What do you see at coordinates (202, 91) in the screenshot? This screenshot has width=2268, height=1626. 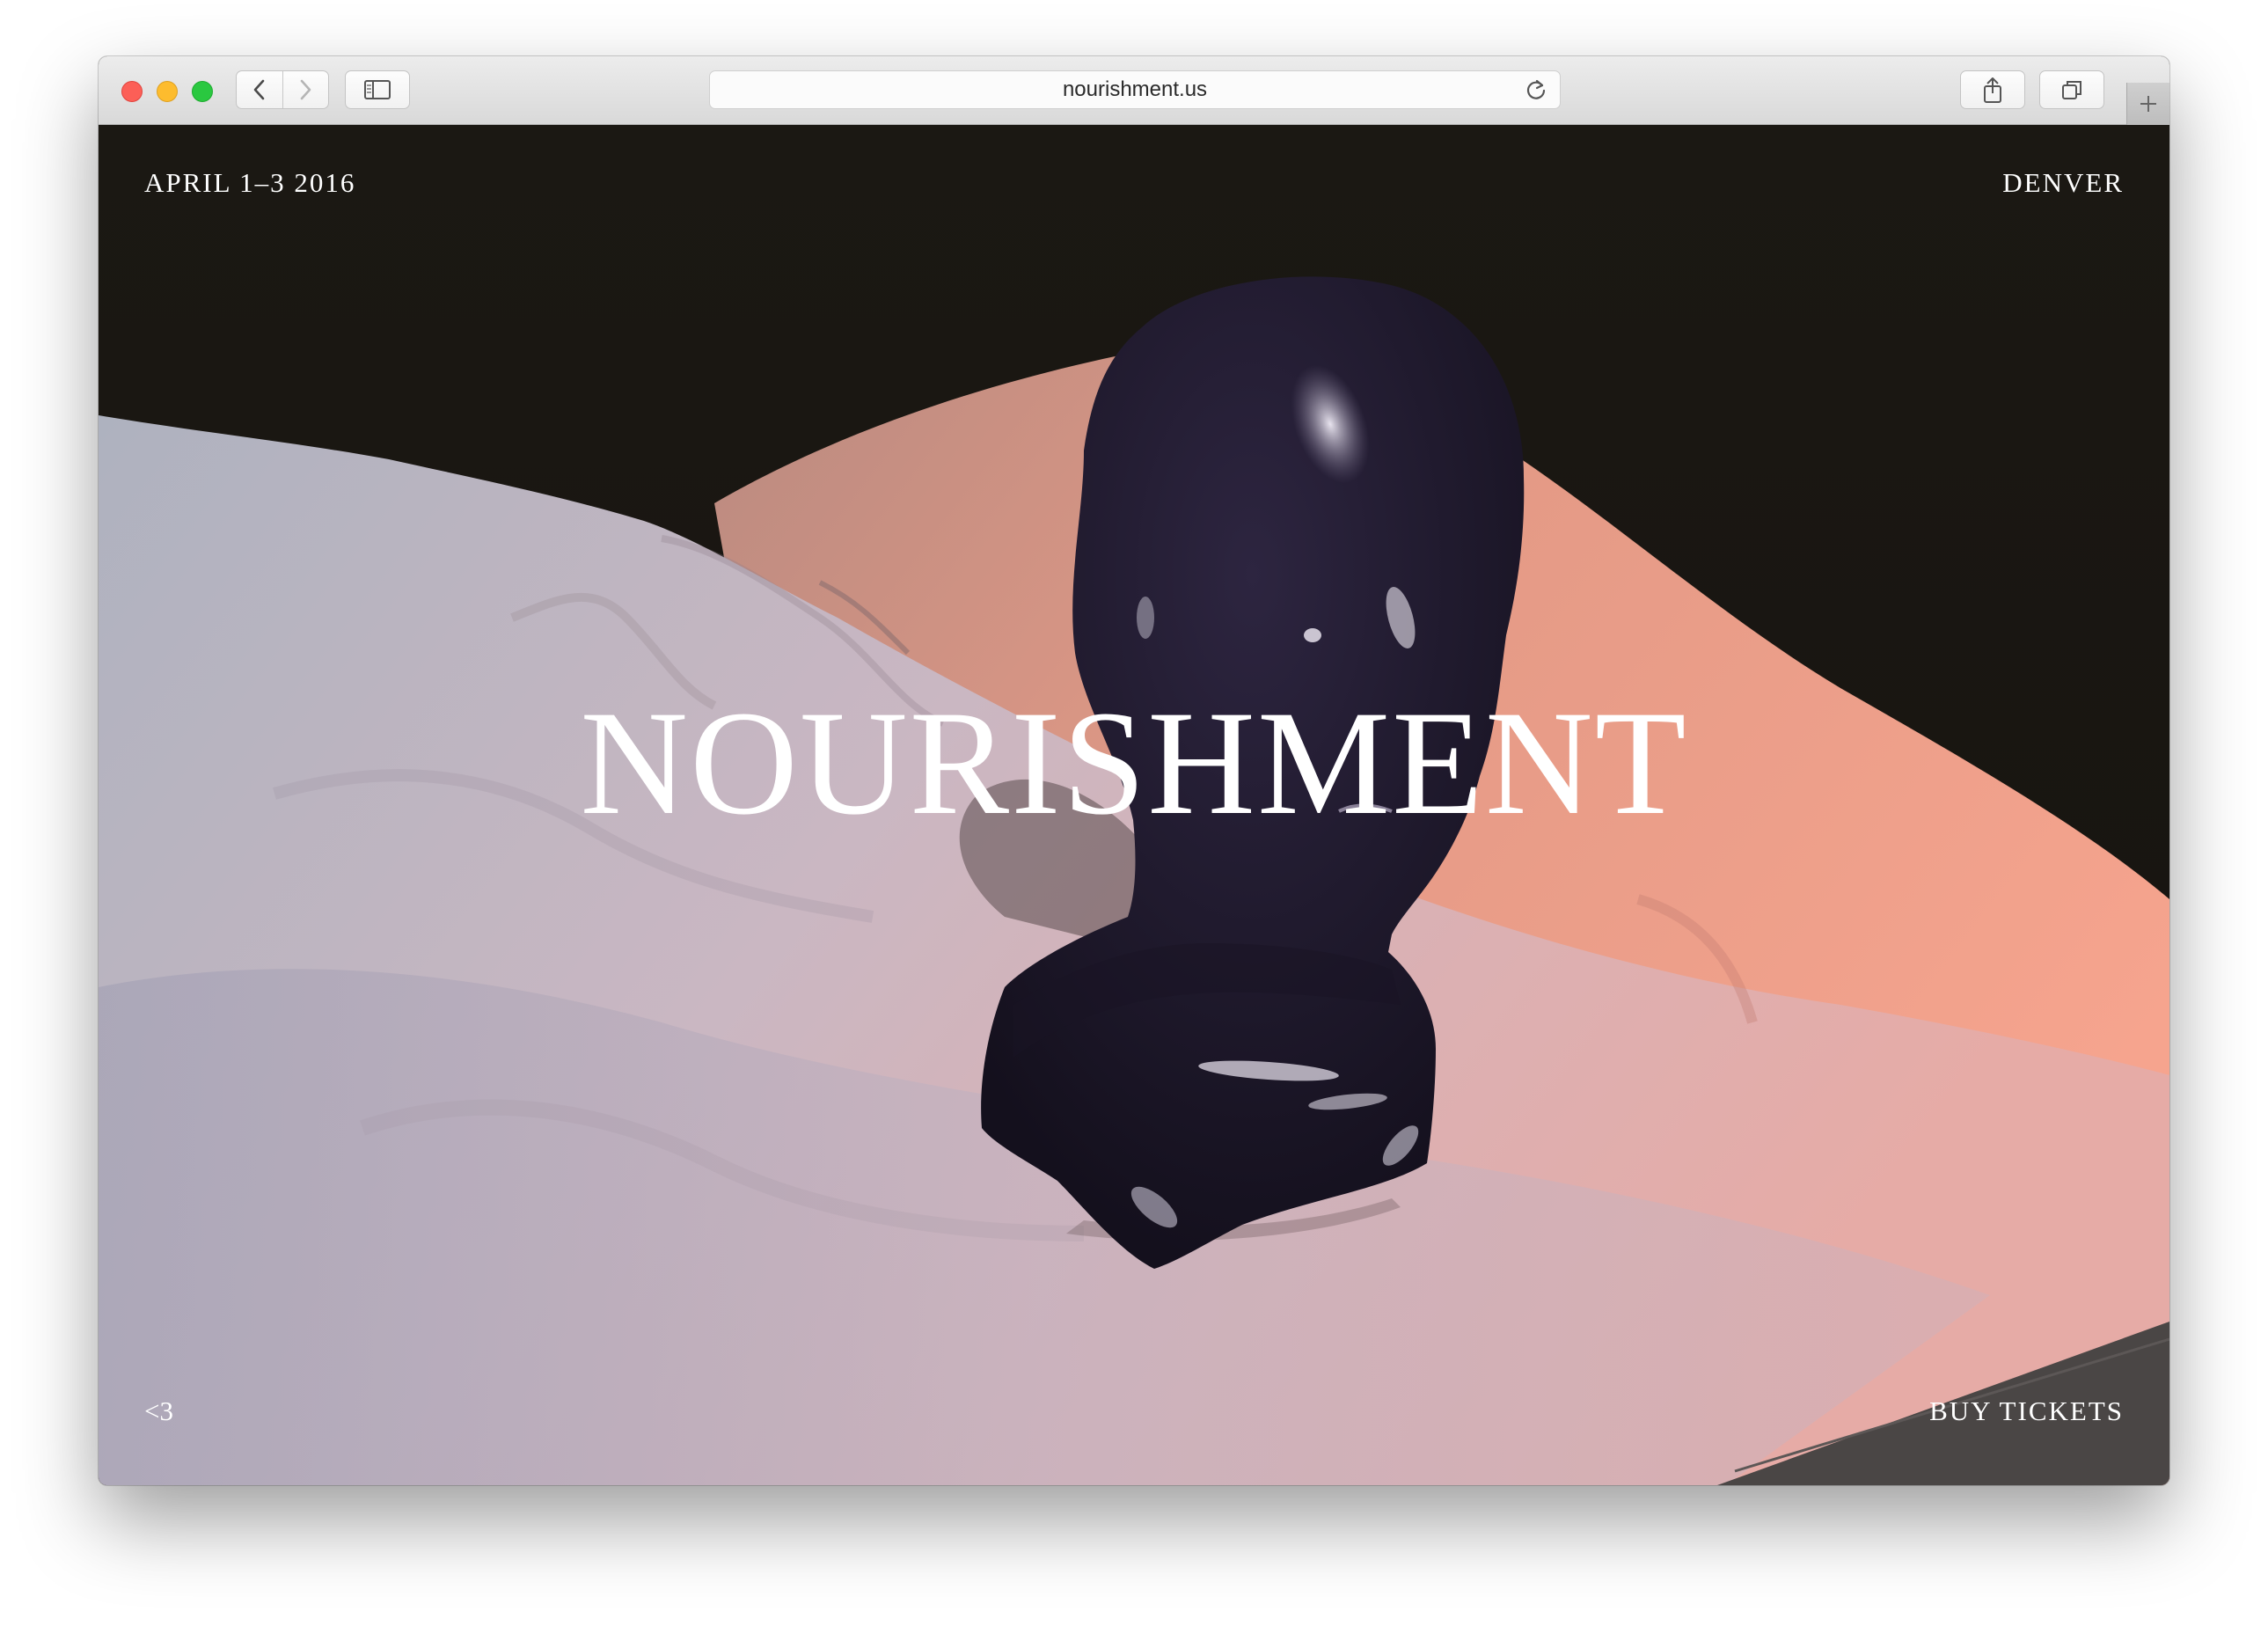 I see `maximize-window-button` at bounding box center [202, 91].